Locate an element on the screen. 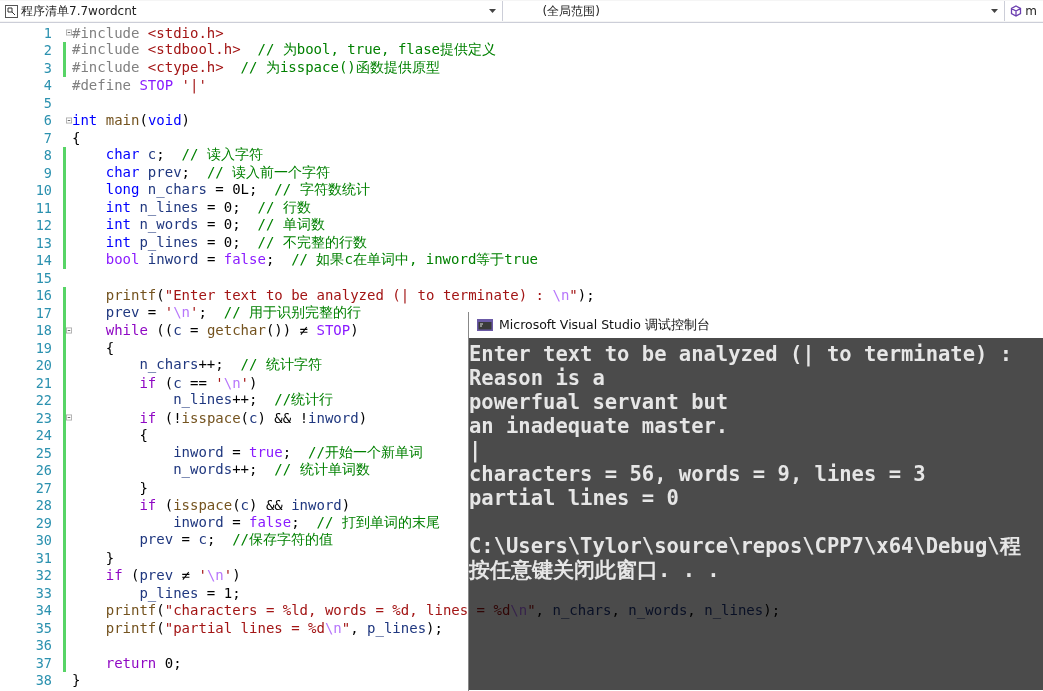 The height and width of the screenshot is (691, 1043). line-number: 11 is located at coordinates (43, 207).